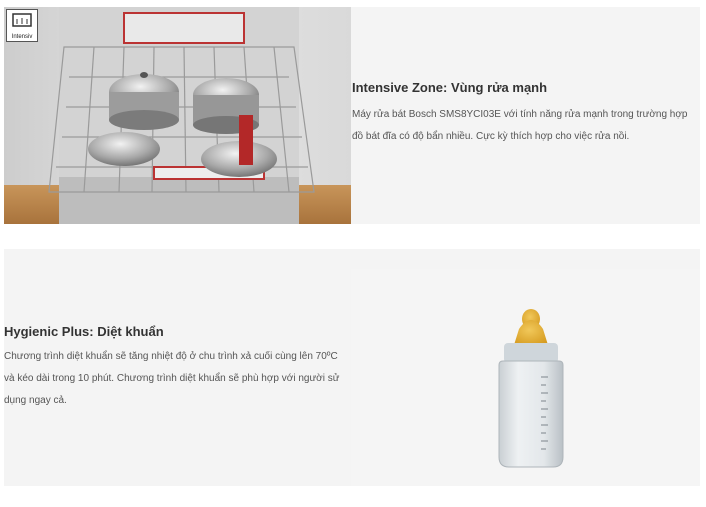  Describe the element at coordinates (450, 87) in the screenshot. I see `feature-title: Intensive Zone: Vùng rửa mạnh` at that location.